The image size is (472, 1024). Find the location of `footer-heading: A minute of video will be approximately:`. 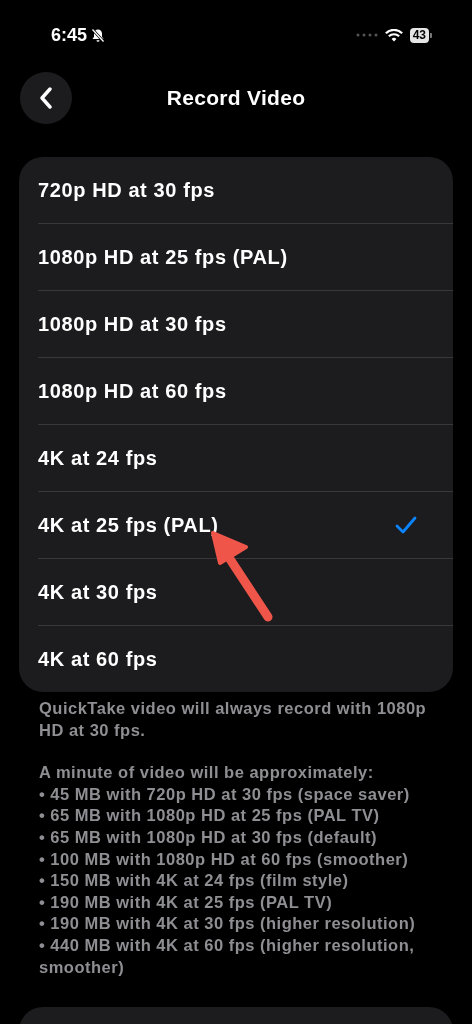

footer-heading: A minute of video will be approximately: is located at coordinates (207, 773).